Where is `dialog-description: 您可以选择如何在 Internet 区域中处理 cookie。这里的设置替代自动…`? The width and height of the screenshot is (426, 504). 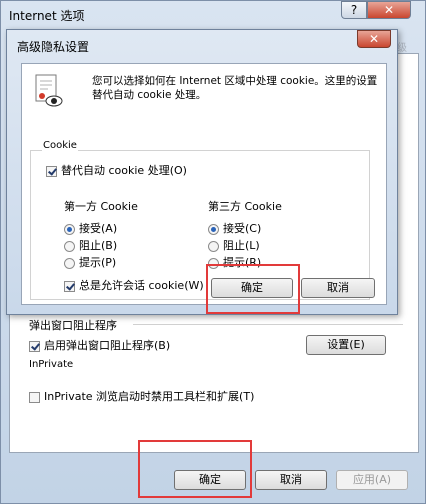
dialog-description: 您可以选择如何在 Internet 区域中处理 cookie。这里的设置替代自动… is located at coordinates (235, 88).